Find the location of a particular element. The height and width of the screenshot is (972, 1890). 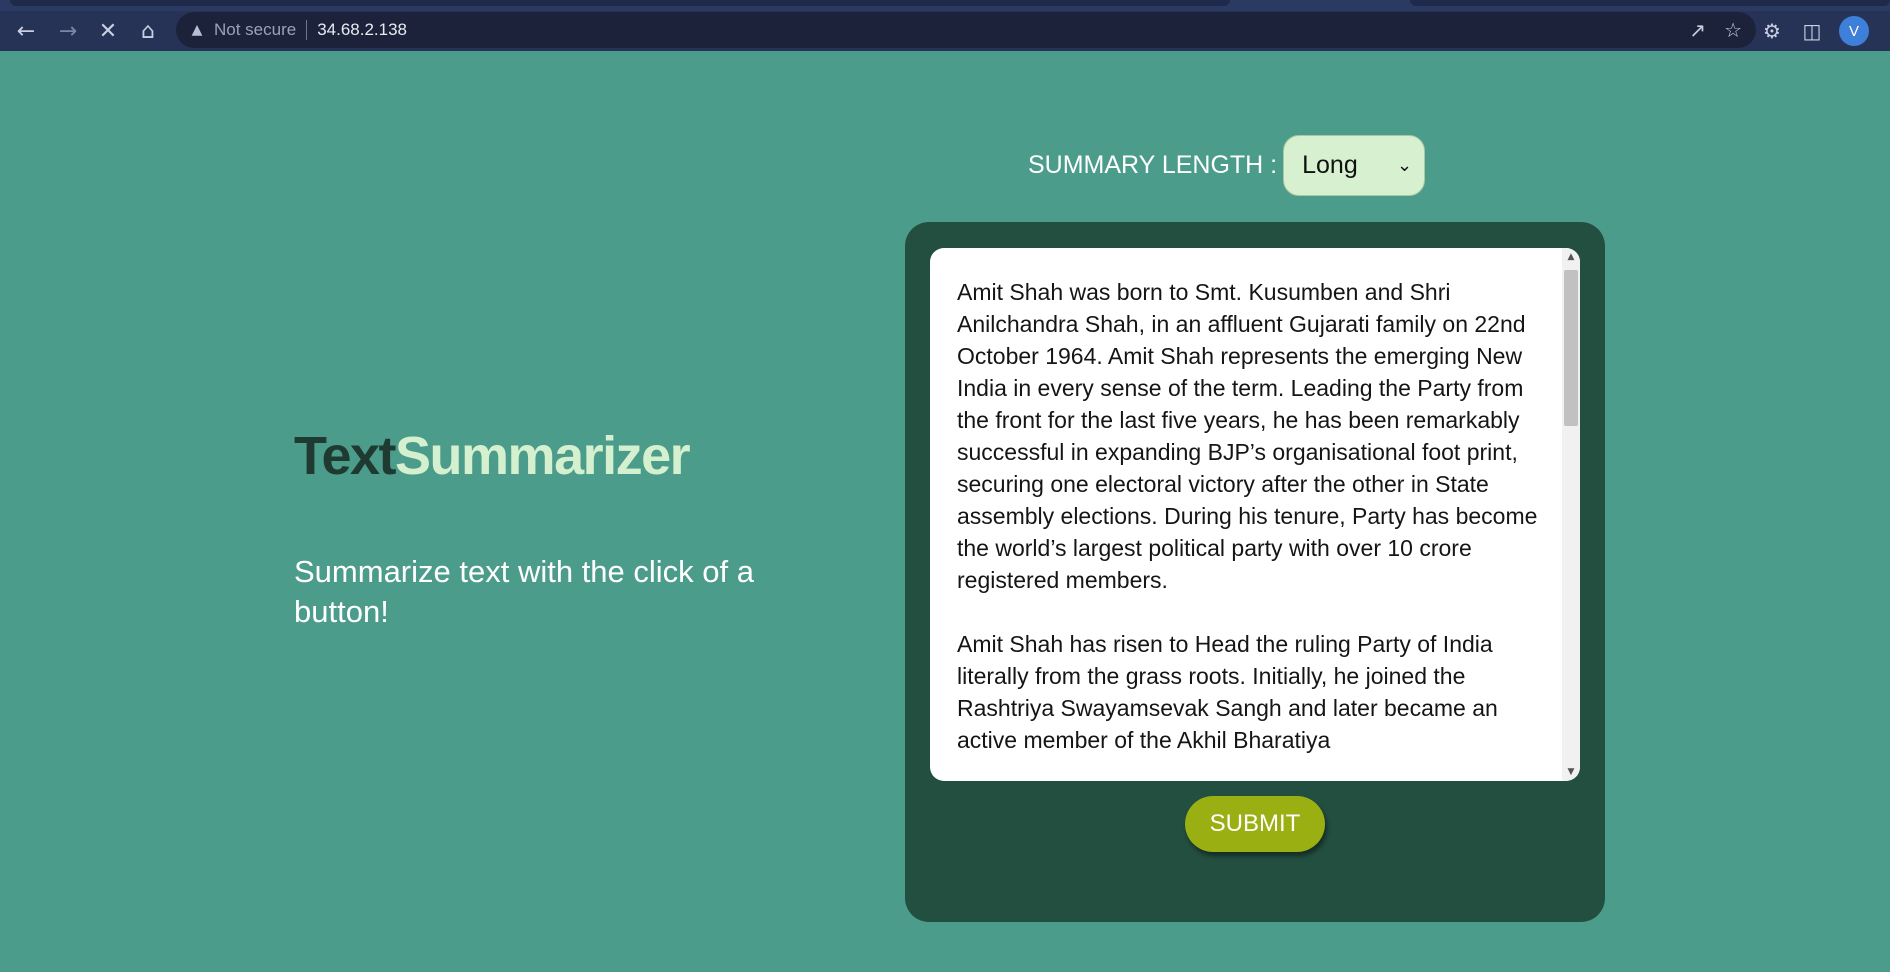

address-bar: ▲ Not secure 34.68.2.138 ↗ ☆ is located at coordinates (966, 30).